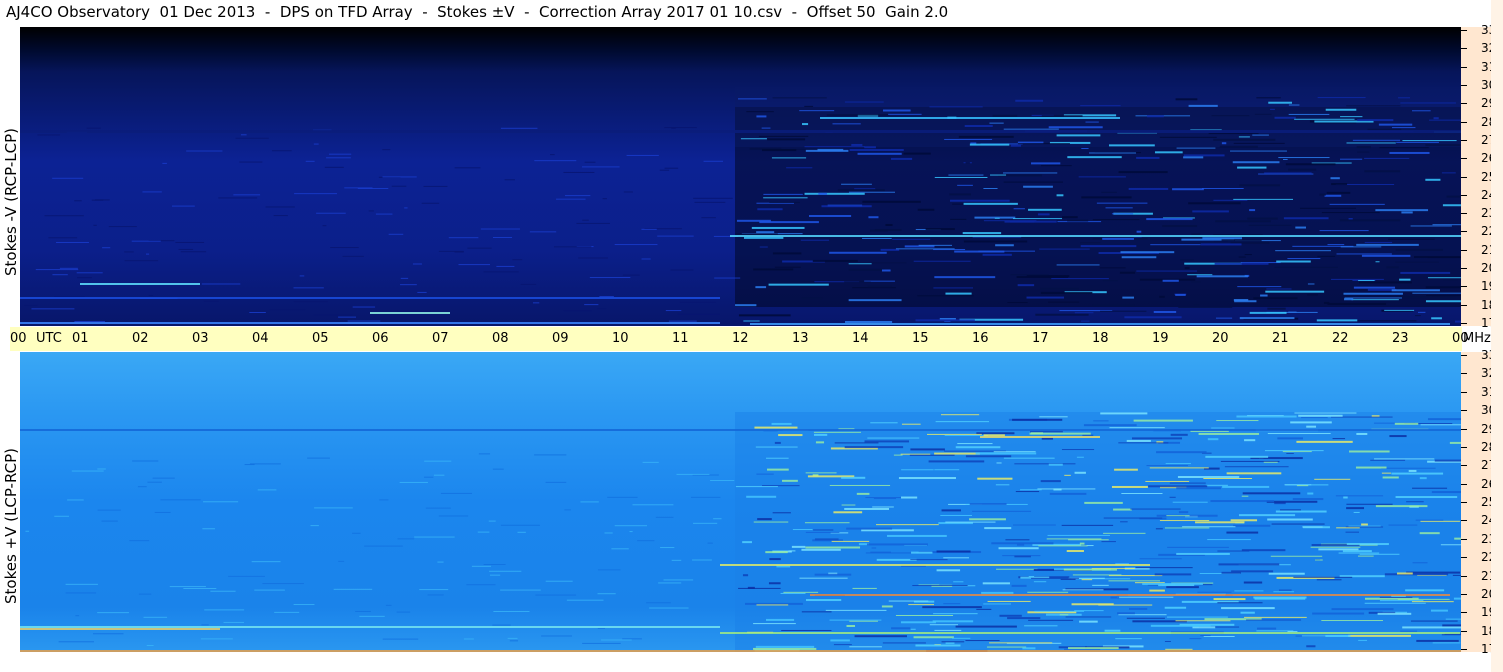 The width and height of the screenshot is (1503, 672). Describe the element at coordinates (11, 202) in the screenshot. I see `top-panel-ylabel: Stokes -V (RCP-LCP)` at that location.